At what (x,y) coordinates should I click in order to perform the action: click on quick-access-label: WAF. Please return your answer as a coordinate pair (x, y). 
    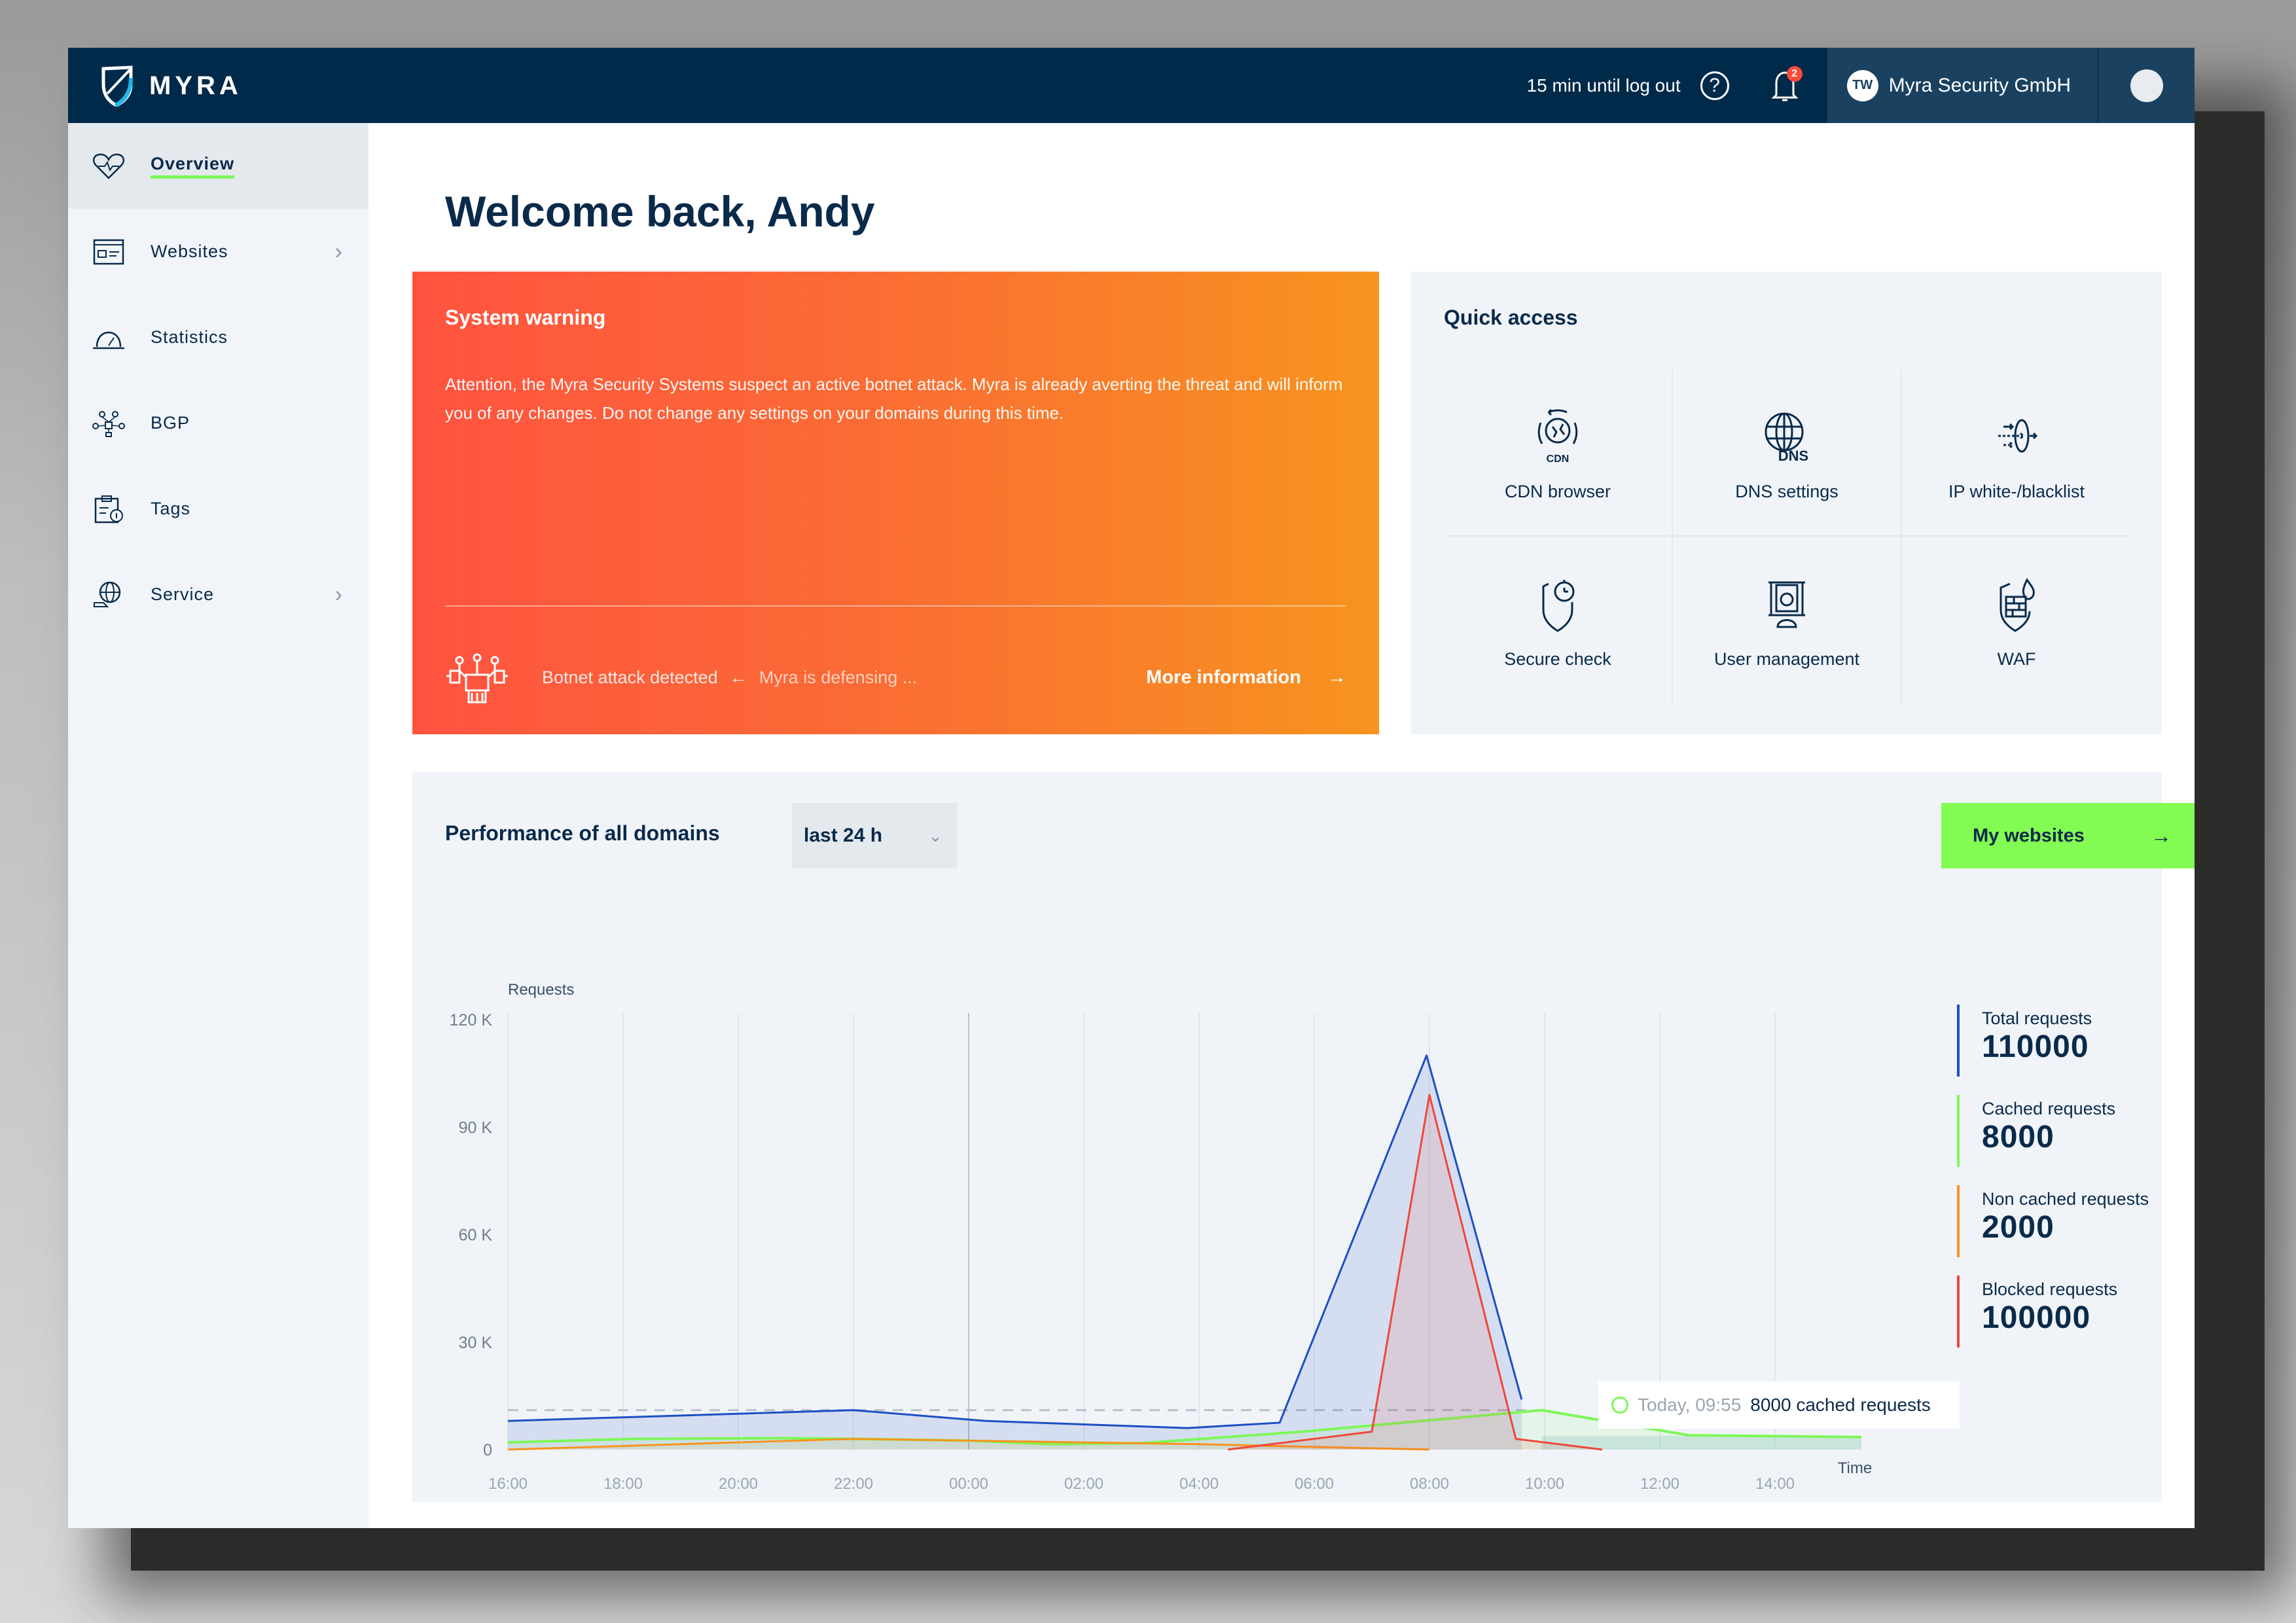
    Looking at the image, I should click on (2016, 659).